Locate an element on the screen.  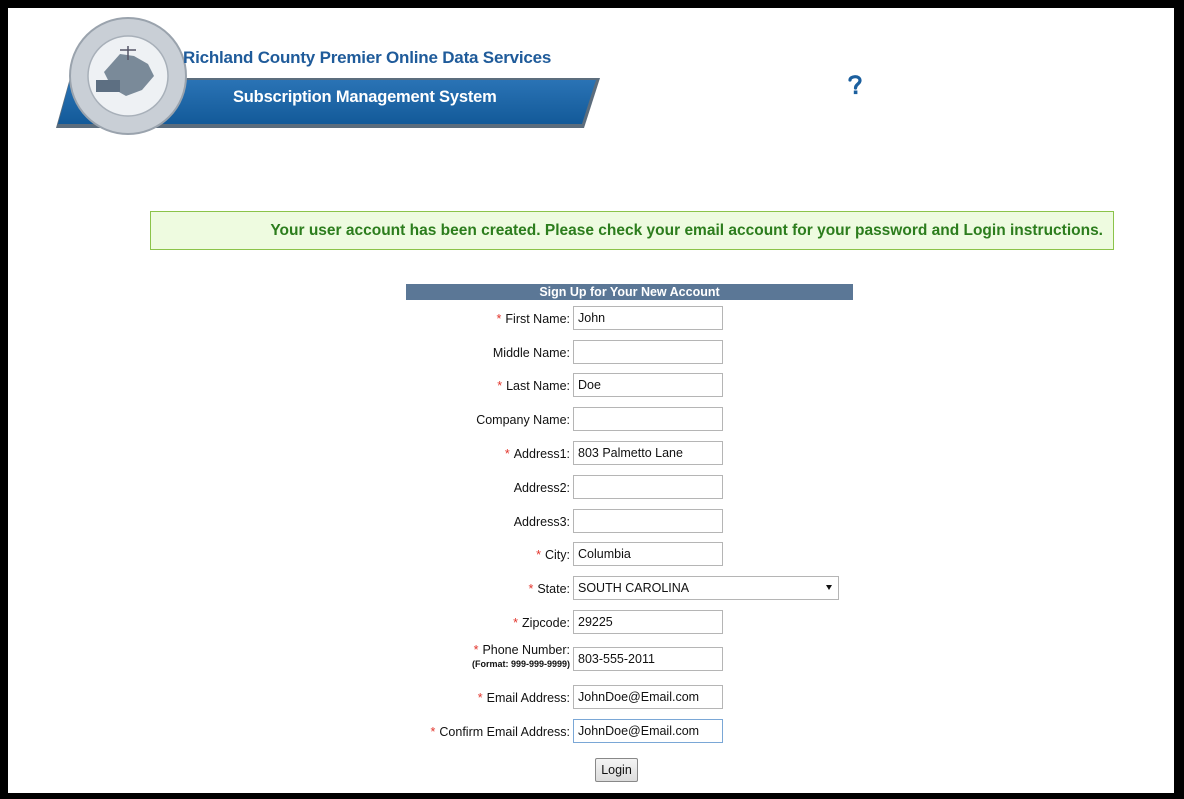
city-row: * City: is located at coordinates (591, 555).